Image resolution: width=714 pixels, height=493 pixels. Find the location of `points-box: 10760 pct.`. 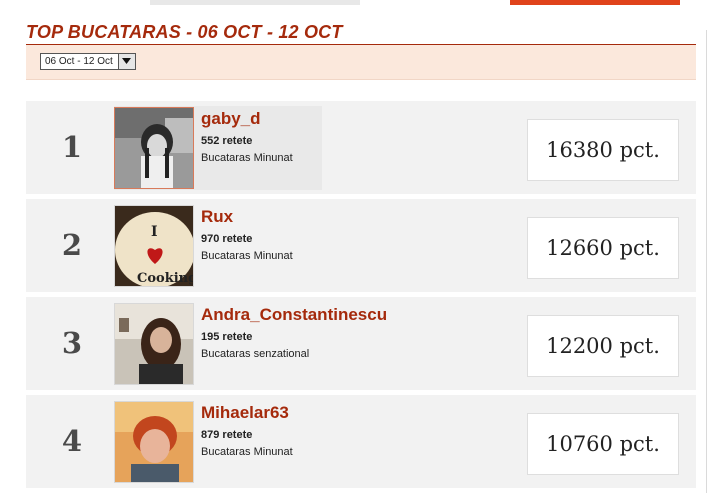

points-box: 10760 pct. is located at coordinates (603, 444).